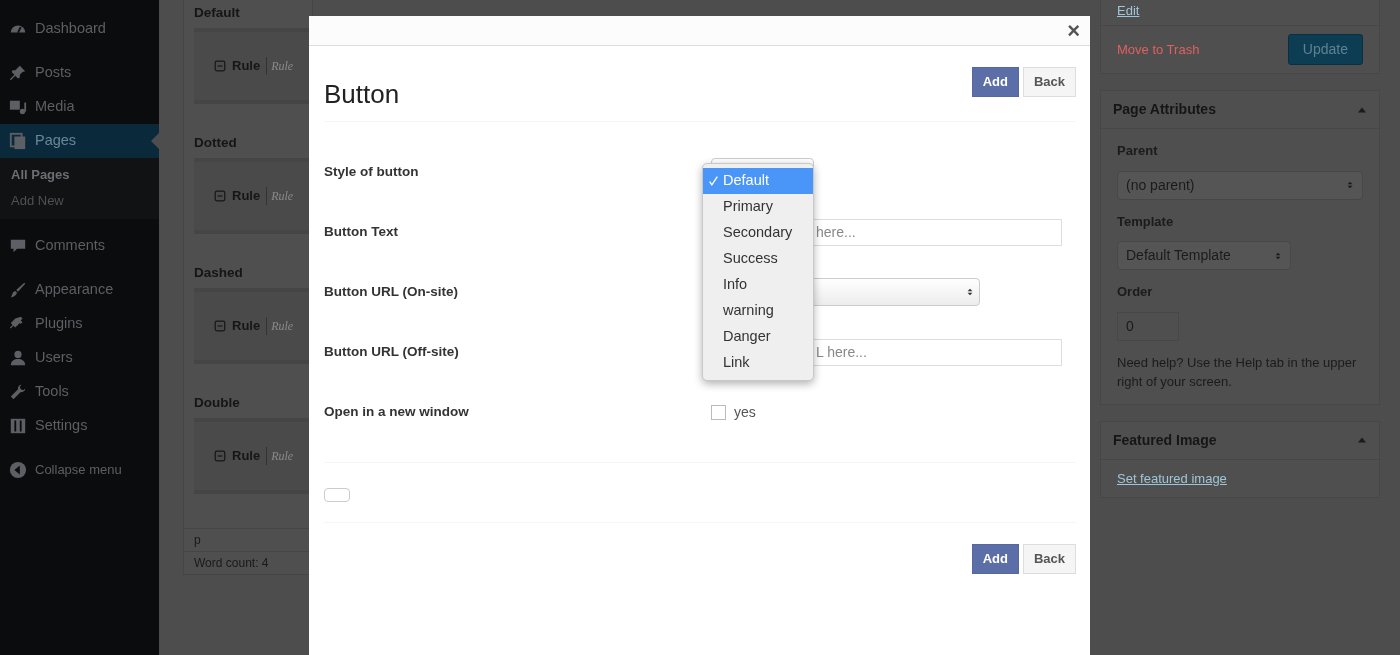 The height and width of the screenshot is (655, 1400). Describe the element at coordinates (758, 259) in the screenshot. I see `dropdown-option: Success` at that location.